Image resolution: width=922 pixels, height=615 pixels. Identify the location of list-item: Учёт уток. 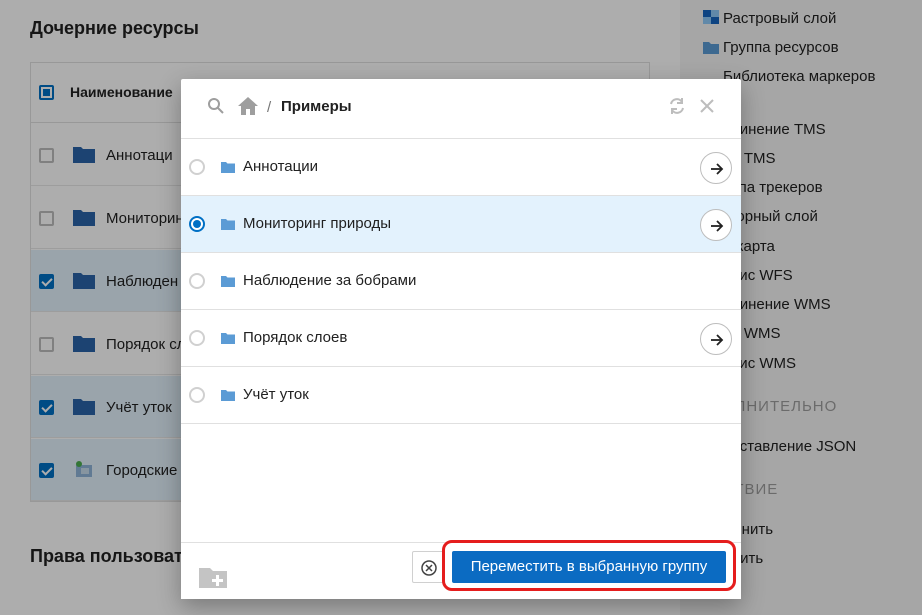
(461, 395).